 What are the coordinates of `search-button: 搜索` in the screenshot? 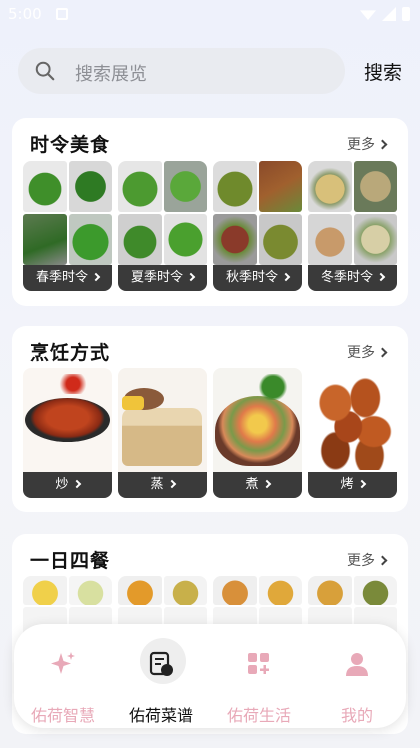 It's located at (383, 71).